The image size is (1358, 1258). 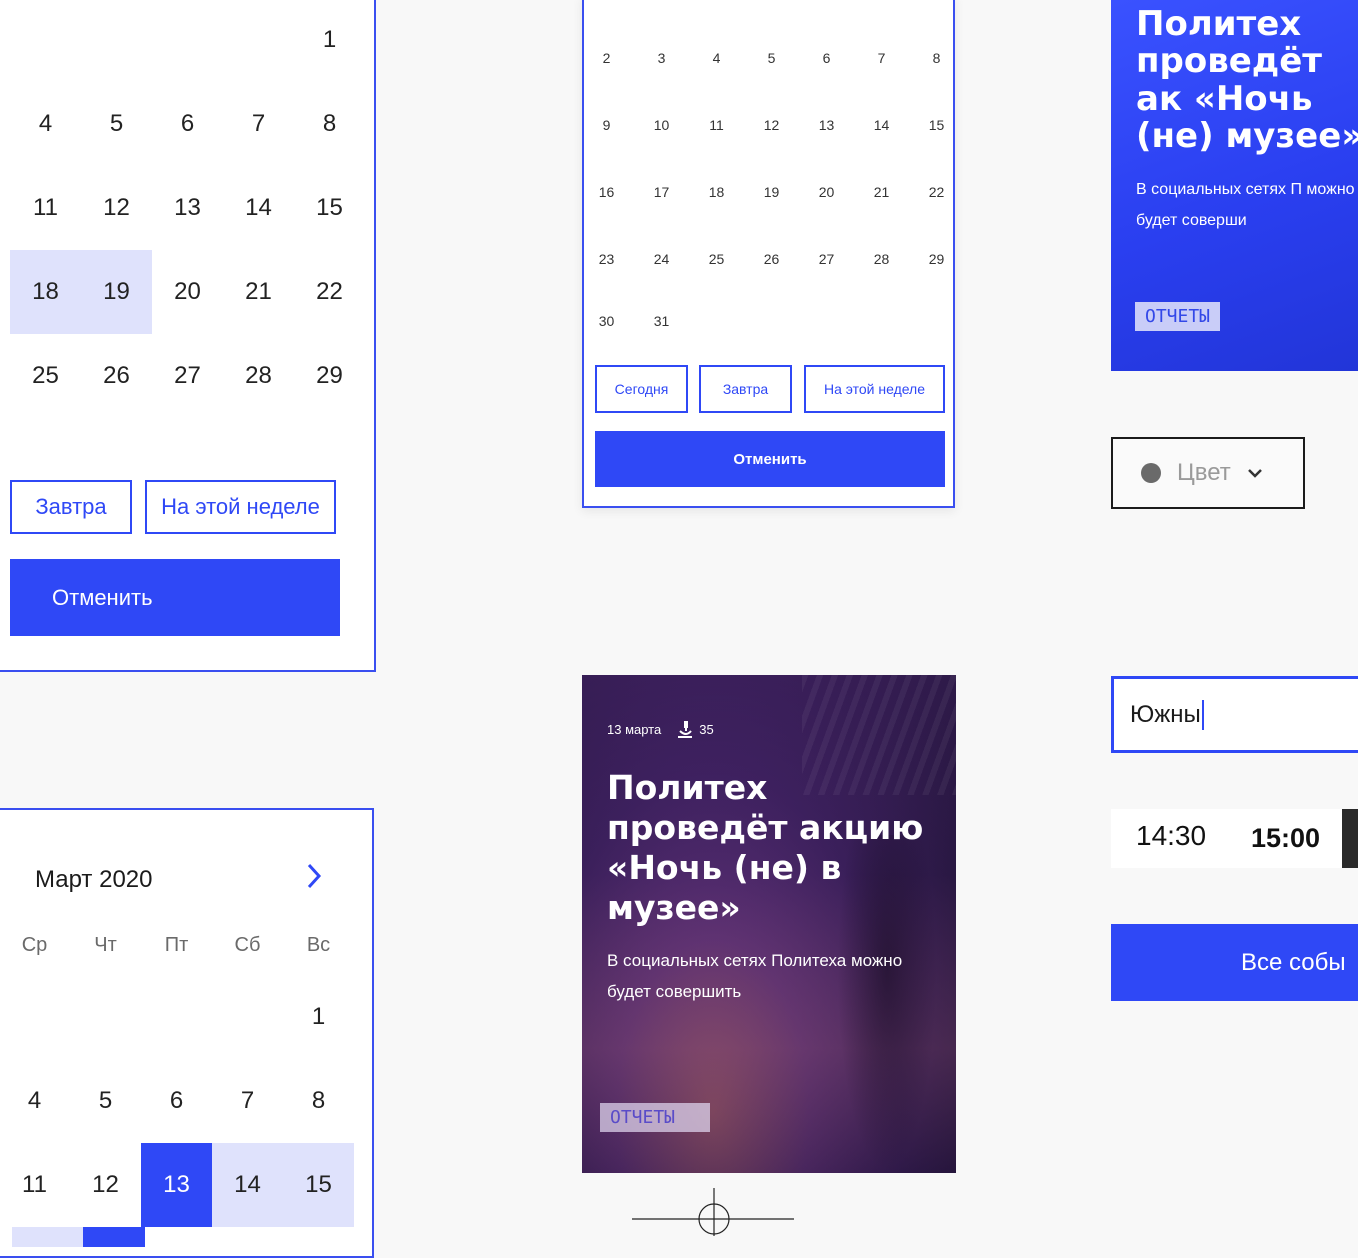 What do you see at coordinates (661, 258) in the screenshot?
I see `calendar-day: 24` at bounding box center [661, 258].